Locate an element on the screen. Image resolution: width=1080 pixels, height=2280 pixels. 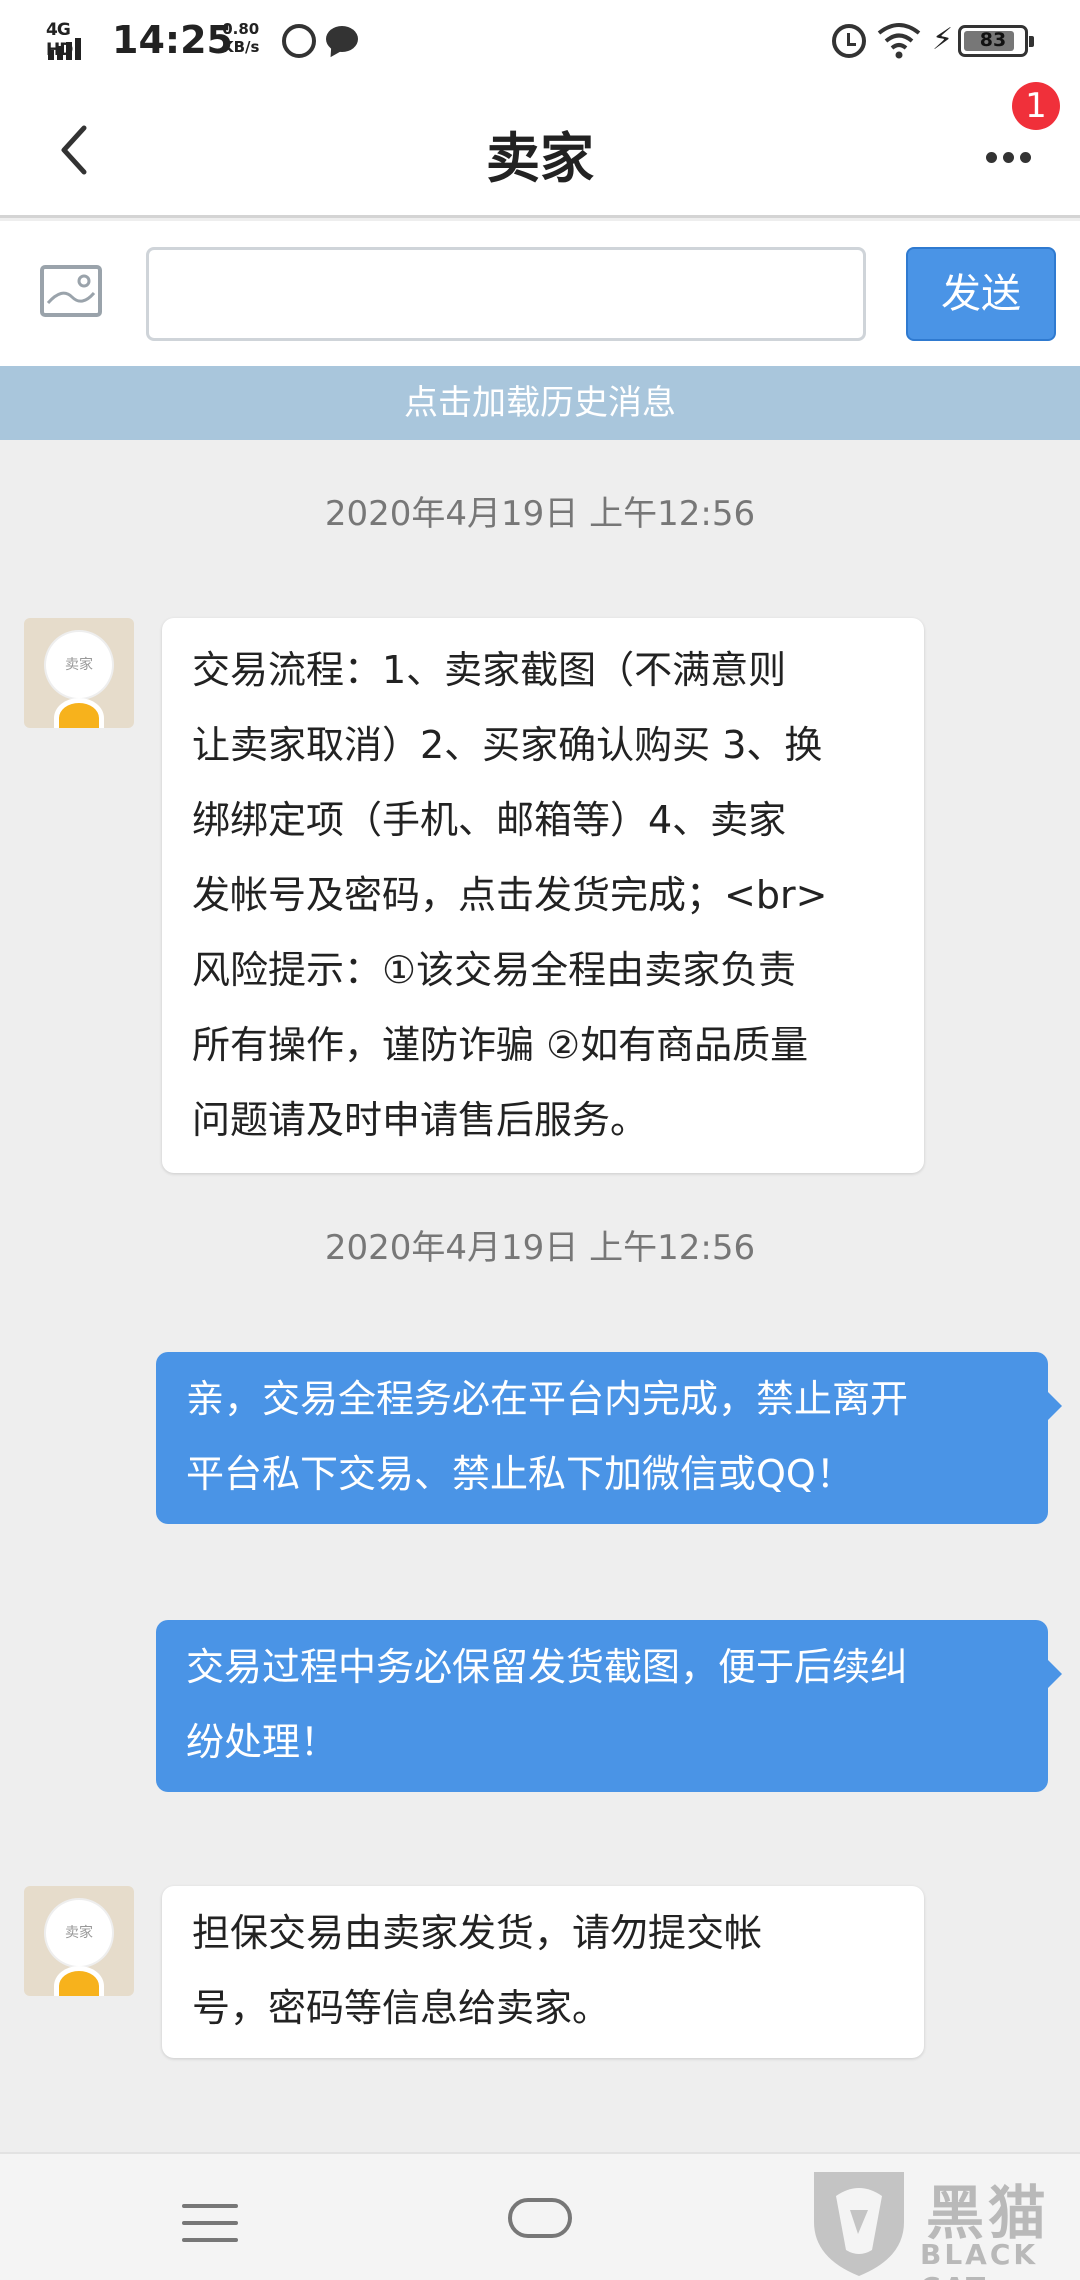
speed-value: 0.80 is located at coordinates (241, 29).